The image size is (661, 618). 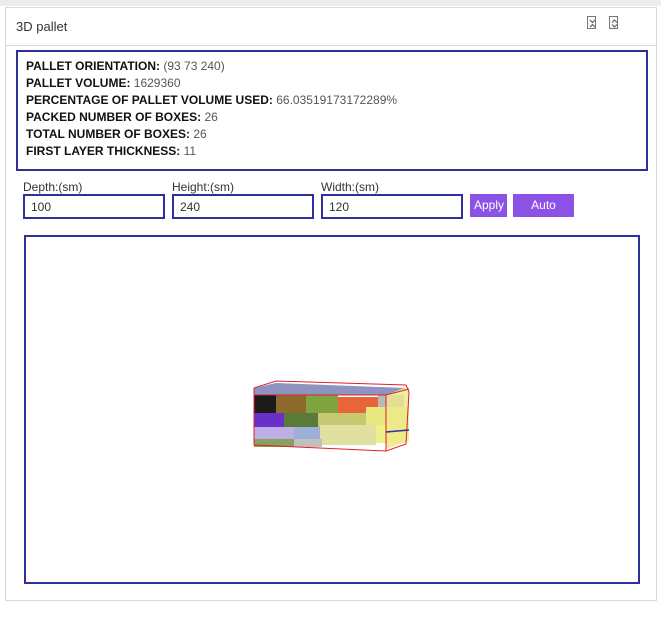 I want to click on info-row-total-boxes: TOTAL NUMBER OF BOXES: 26, so click(x=336, y=134).